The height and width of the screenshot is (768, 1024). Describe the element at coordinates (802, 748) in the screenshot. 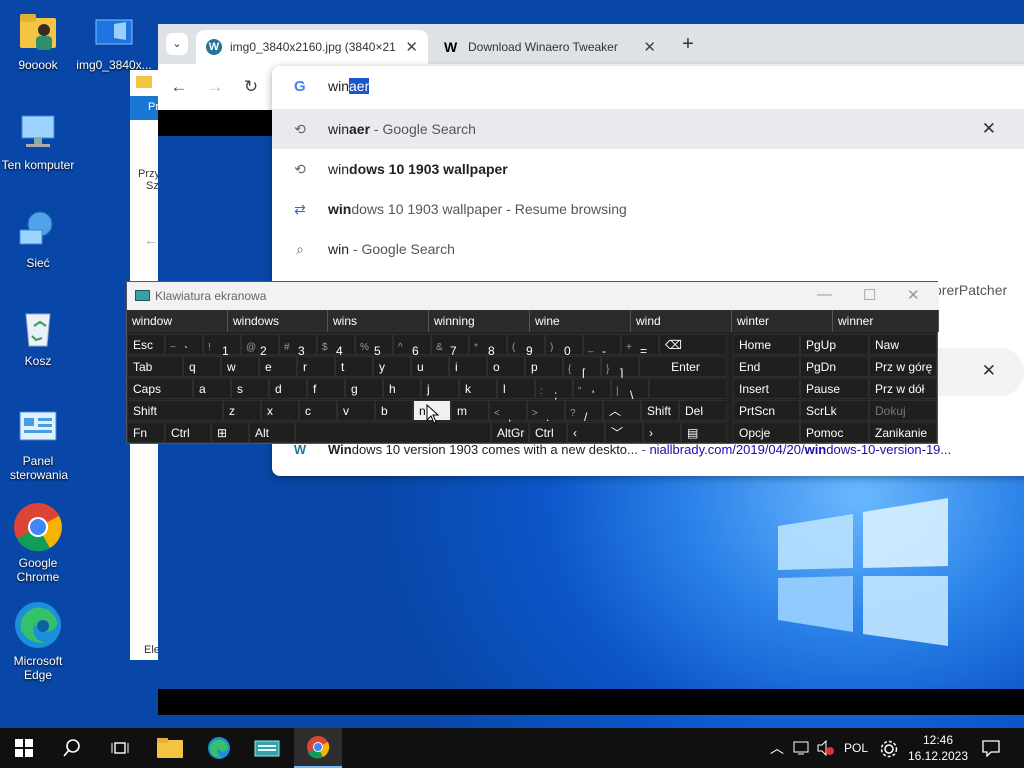

I see `network-icon` at that location.